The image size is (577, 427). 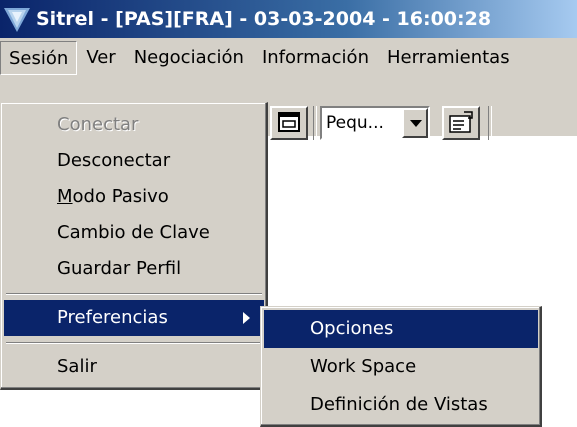 What do you see at coordinates (134, 367) in the screenshot?
I see `menu-item-salir: Salir` at bounding box center [134, 367].